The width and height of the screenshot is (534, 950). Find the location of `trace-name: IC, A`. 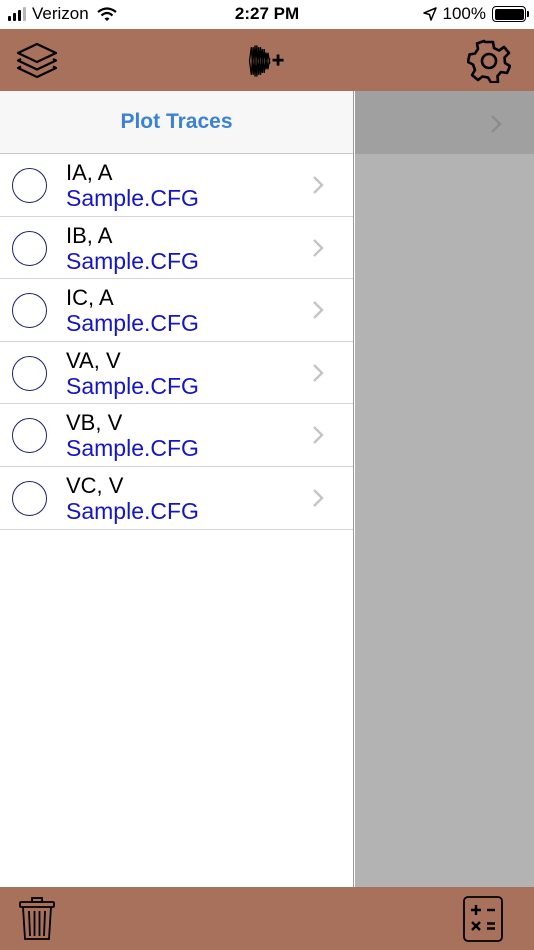

trace-name: IC, A is located at coordinates (90, 298).